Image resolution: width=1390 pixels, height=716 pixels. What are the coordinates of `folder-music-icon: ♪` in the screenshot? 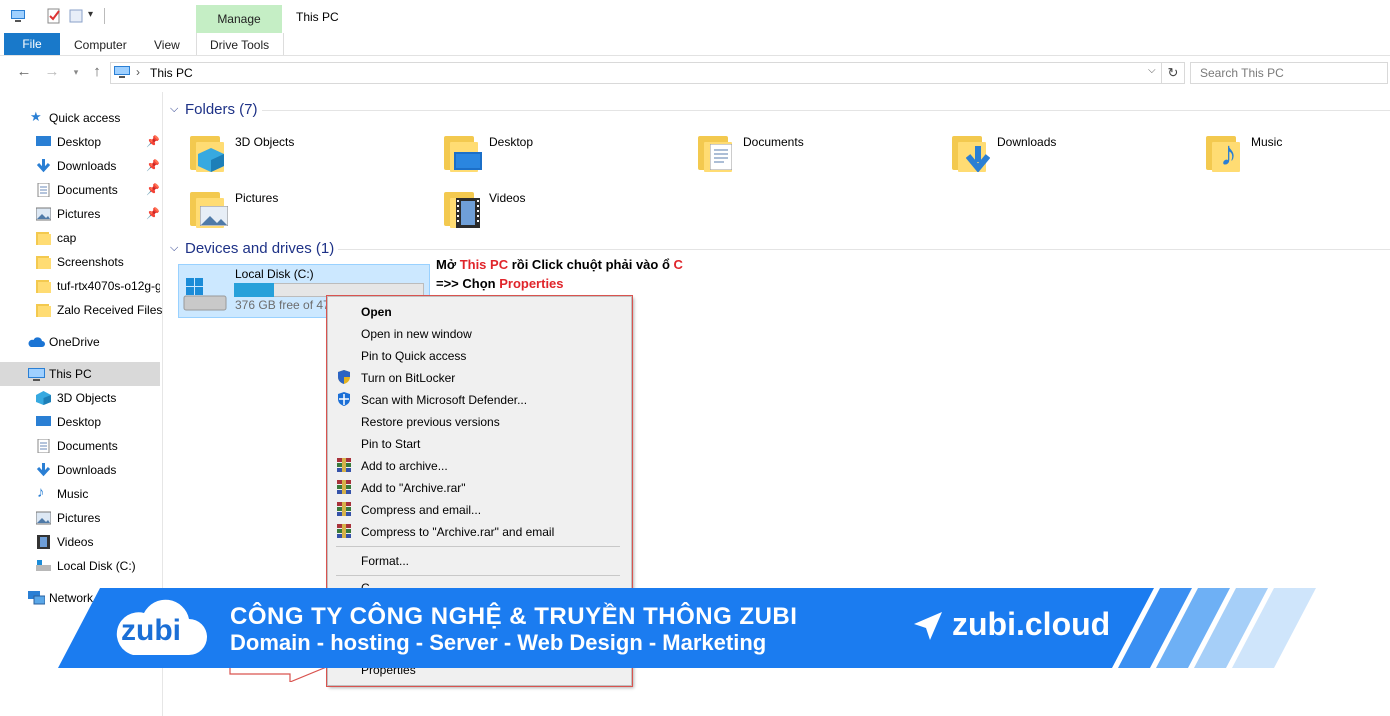 It's located at (1225, 152).